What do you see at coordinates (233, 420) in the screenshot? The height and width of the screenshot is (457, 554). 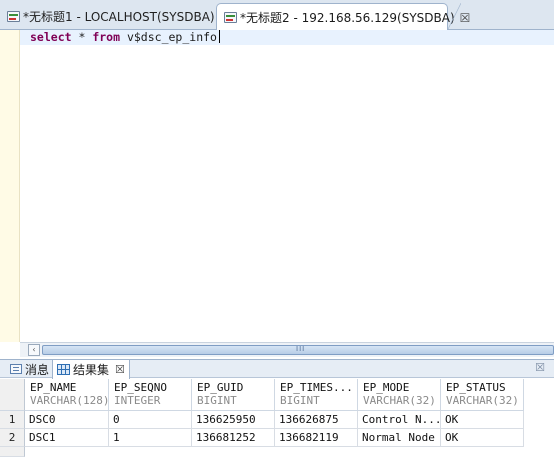 I see `table-cell: 136625950` at bounding box center [233, 420].